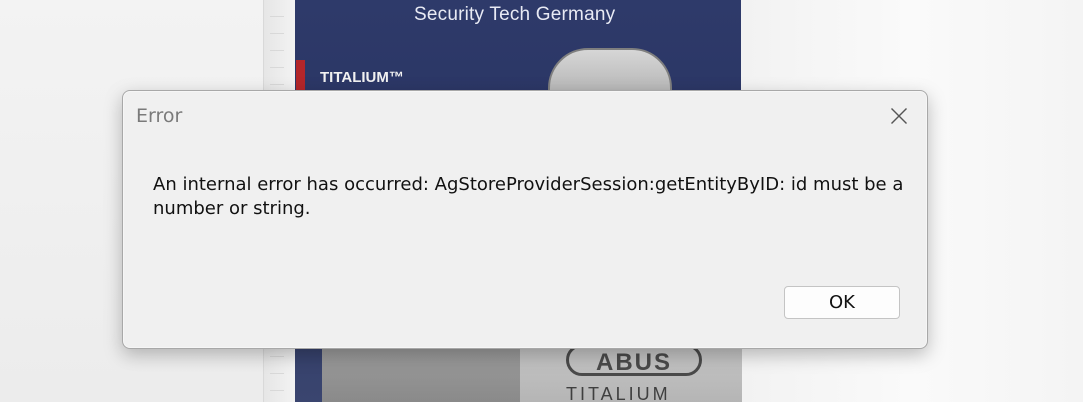 This screenshot has height=402, width=1083. I want to click on close-icon, so click(899, 116).